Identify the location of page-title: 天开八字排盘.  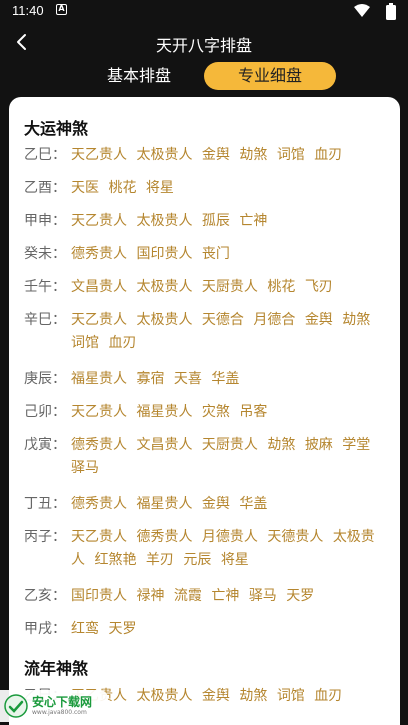
(203, 45).